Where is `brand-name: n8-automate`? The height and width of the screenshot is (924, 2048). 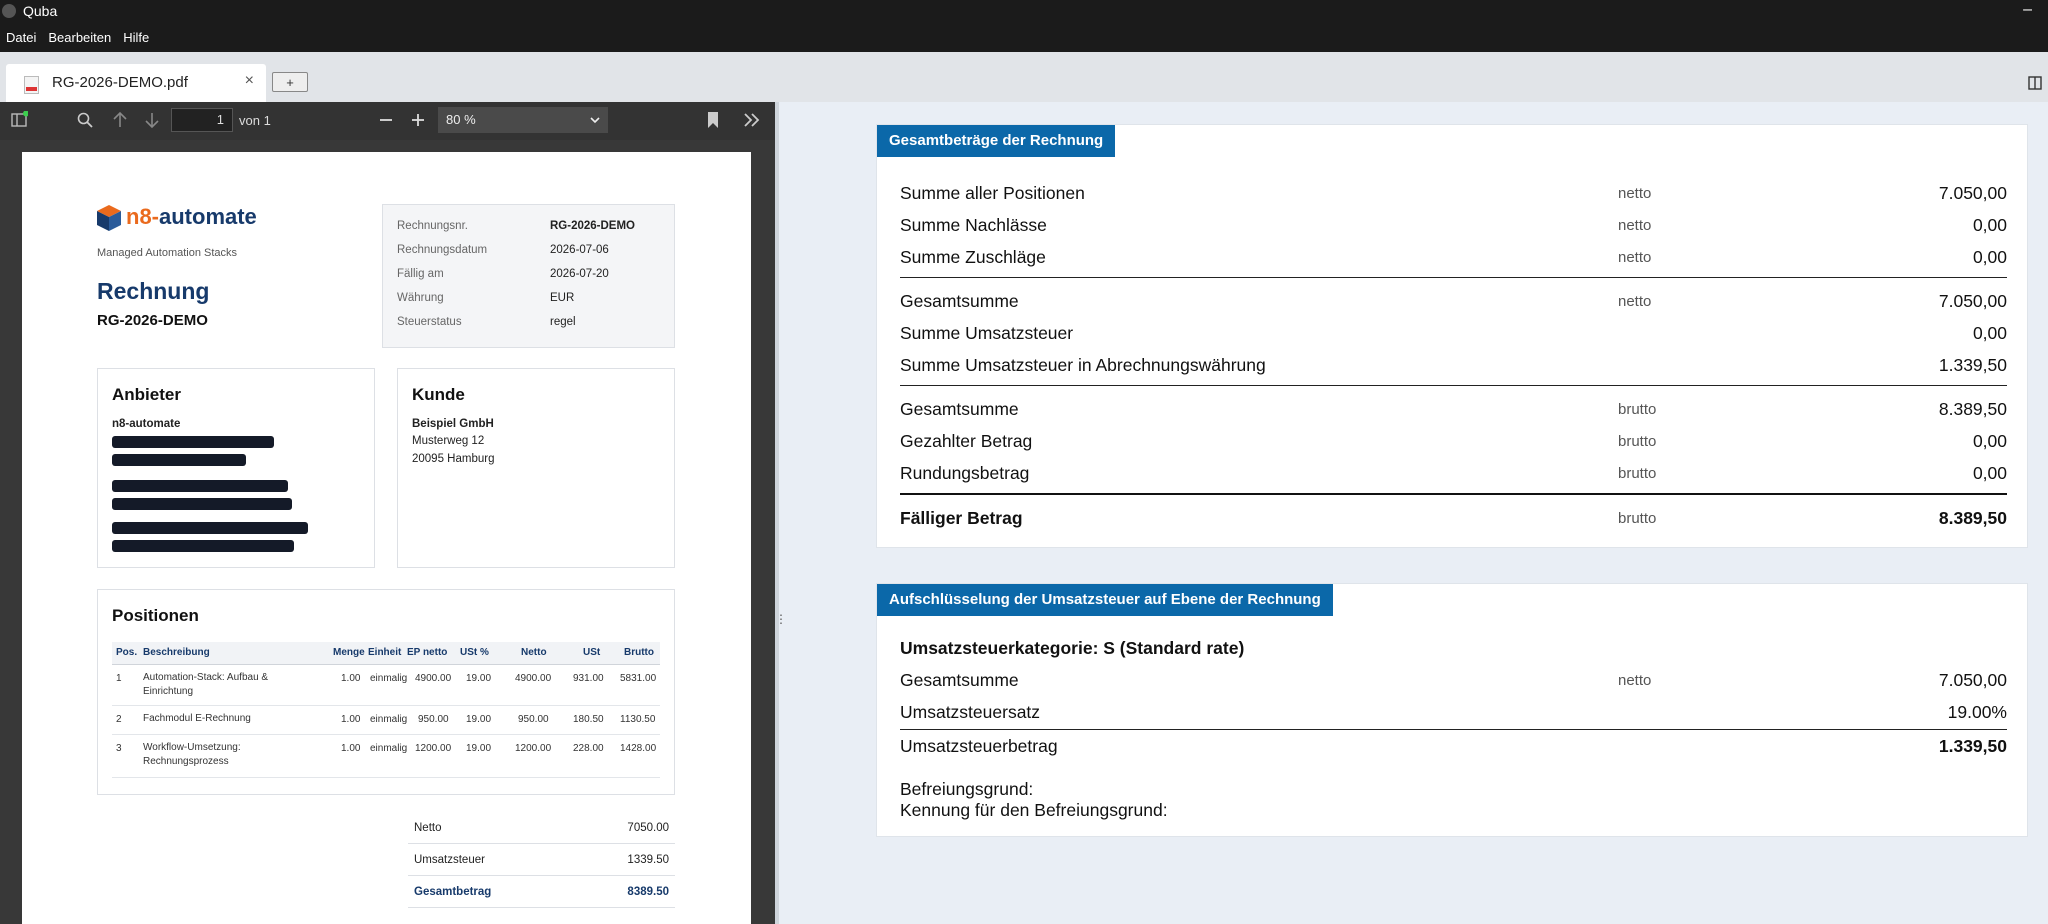 brand-name: n8-automate is located at coordinates (191, 216).